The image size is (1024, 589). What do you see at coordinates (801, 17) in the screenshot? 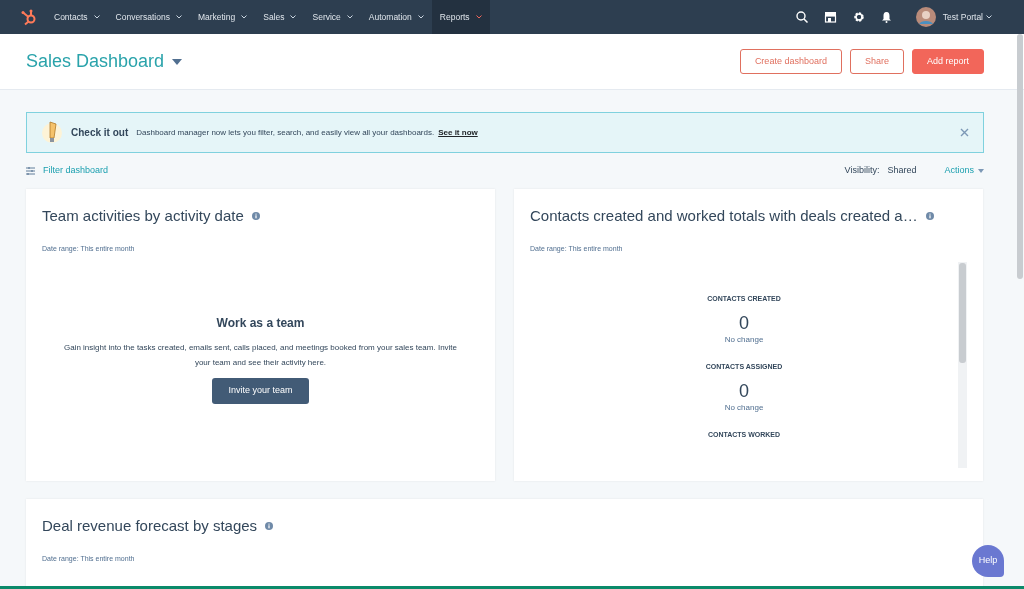
I see `search-icon` at bounding box center [801, 17].